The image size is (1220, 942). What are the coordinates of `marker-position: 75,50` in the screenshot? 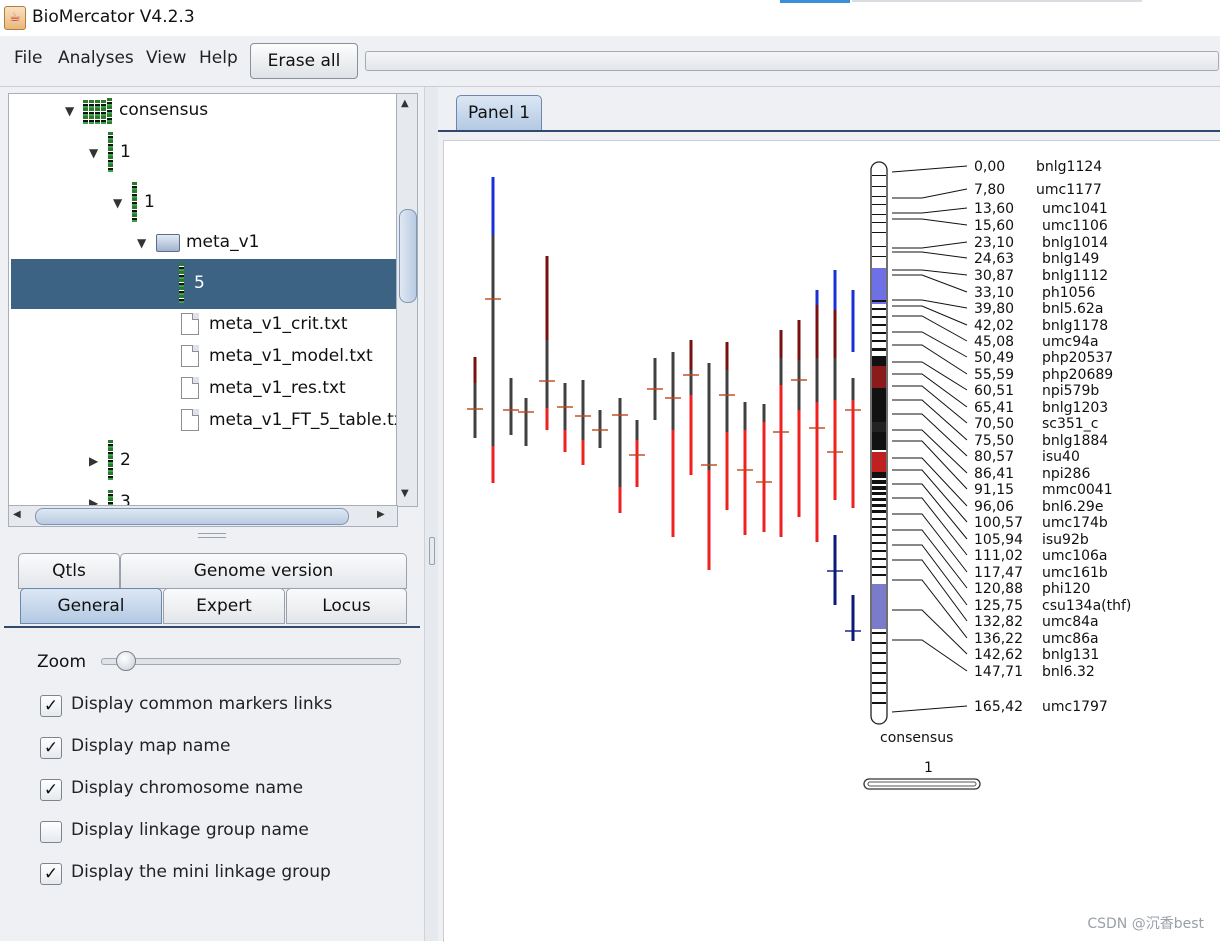 It's located at (994, 441).